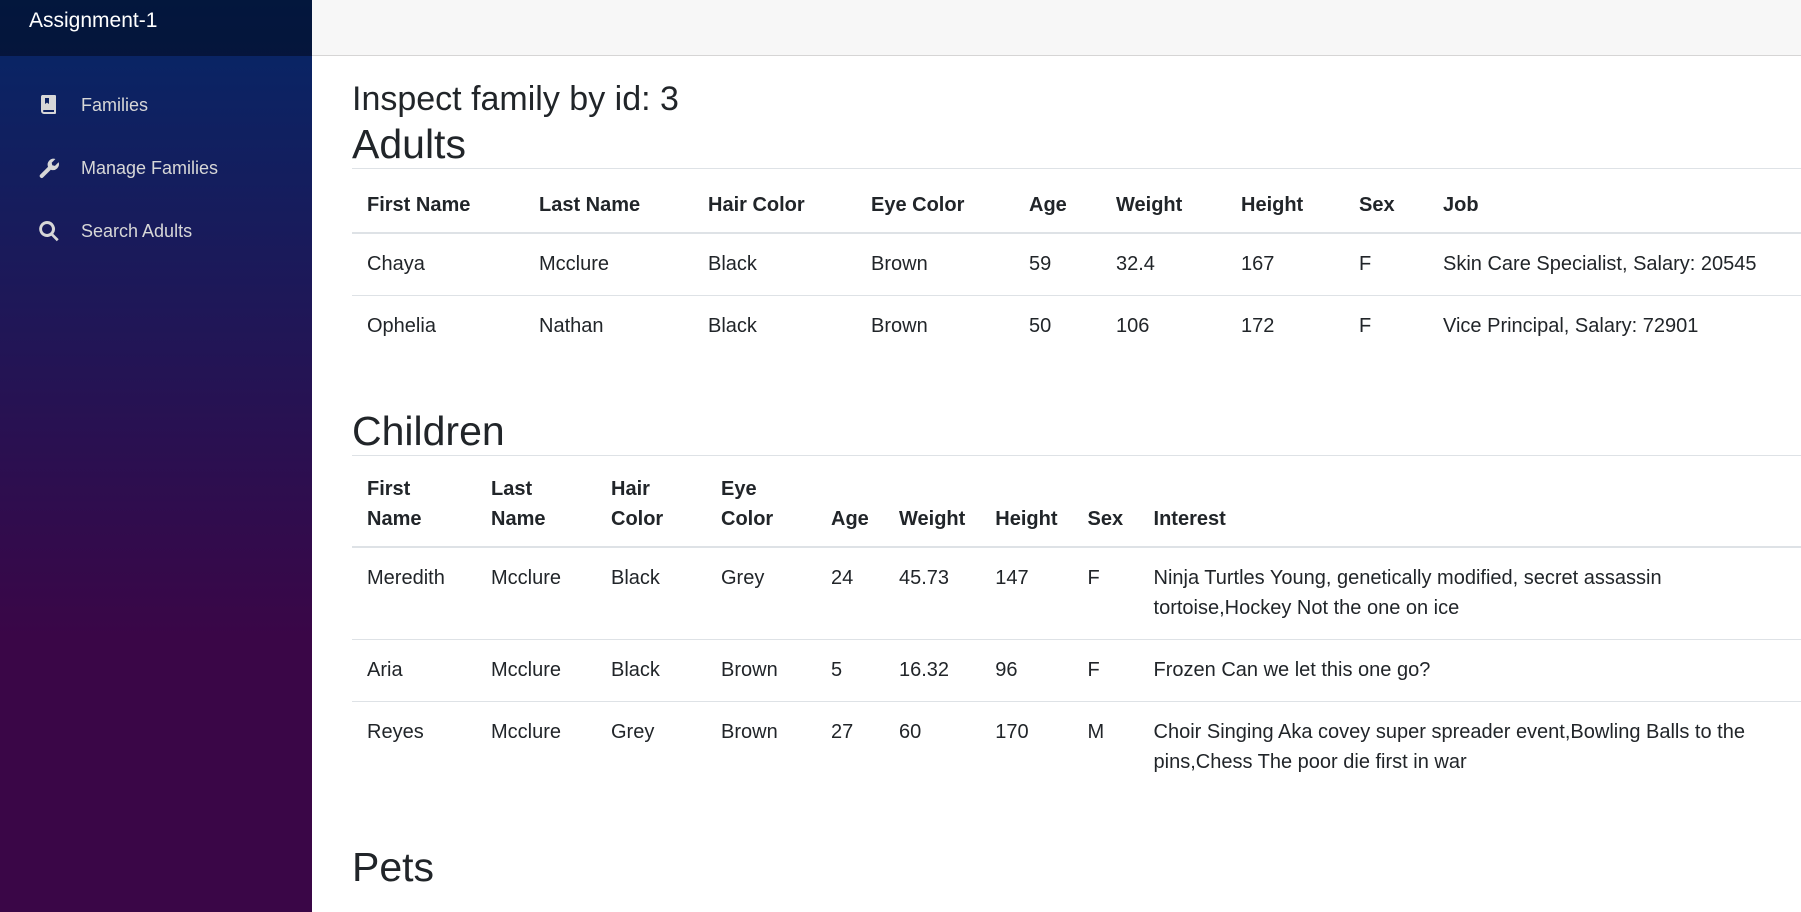 The height and width of the screenshot is (912, 1801). What do you see at coordinates (1012, 578) in the screenshot?
I see `table-cell: 147` at bounding box center [1012, 578].